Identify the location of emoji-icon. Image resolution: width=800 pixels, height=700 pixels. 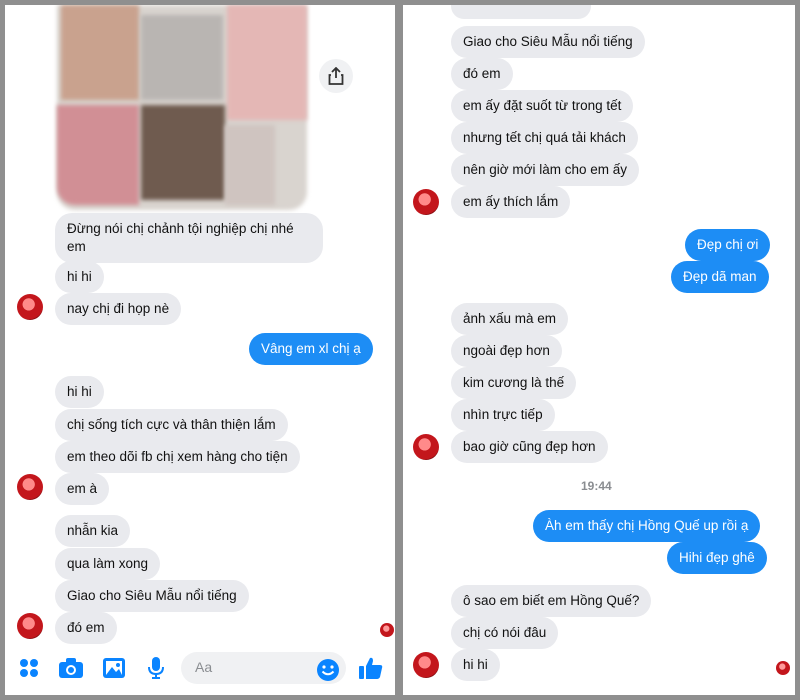
(328, 670).